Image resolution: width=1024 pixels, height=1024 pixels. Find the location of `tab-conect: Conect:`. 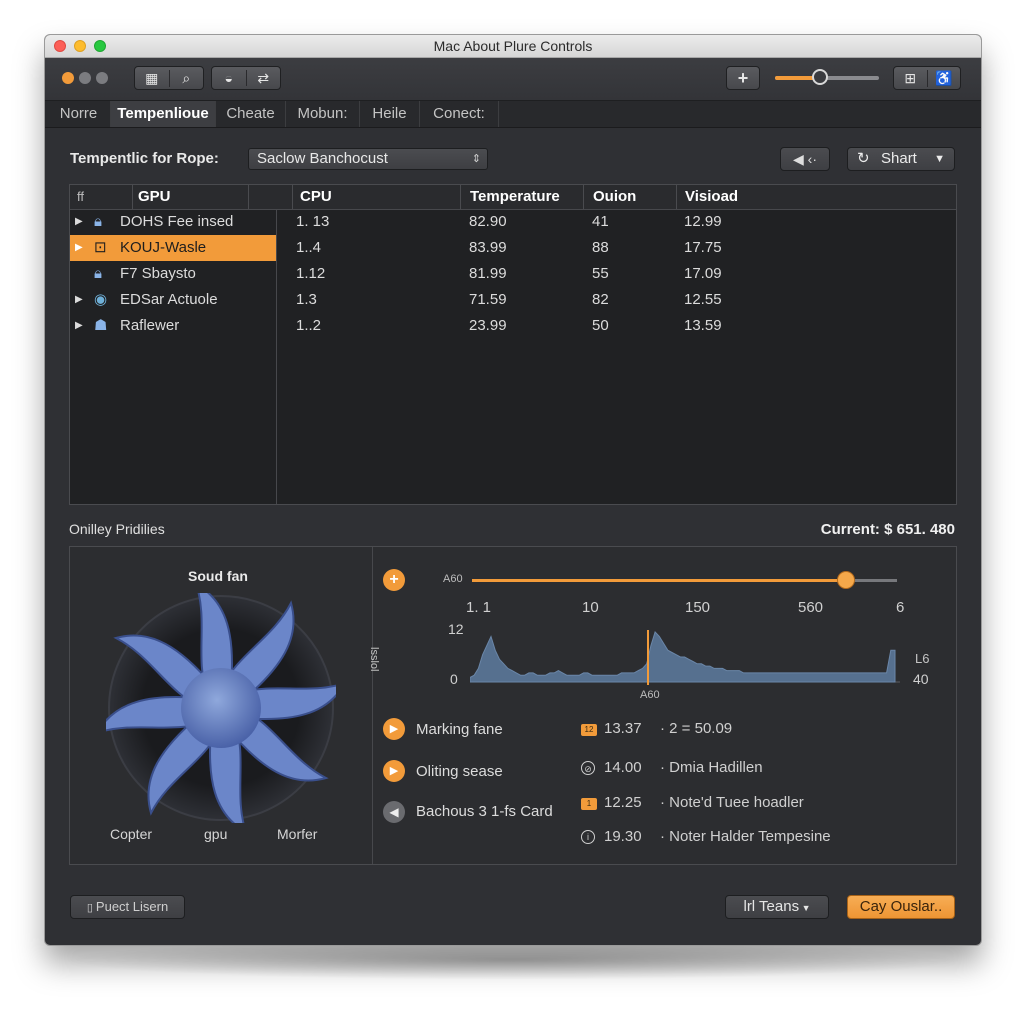

tab-conect: Conect: is located at coordinates (459, 114).